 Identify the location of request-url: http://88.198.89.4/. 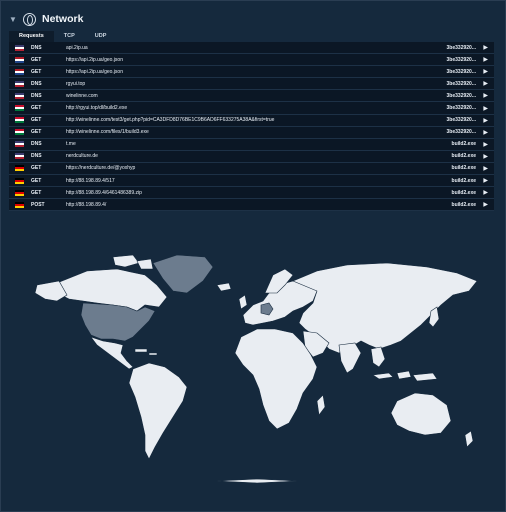
(86, 204).